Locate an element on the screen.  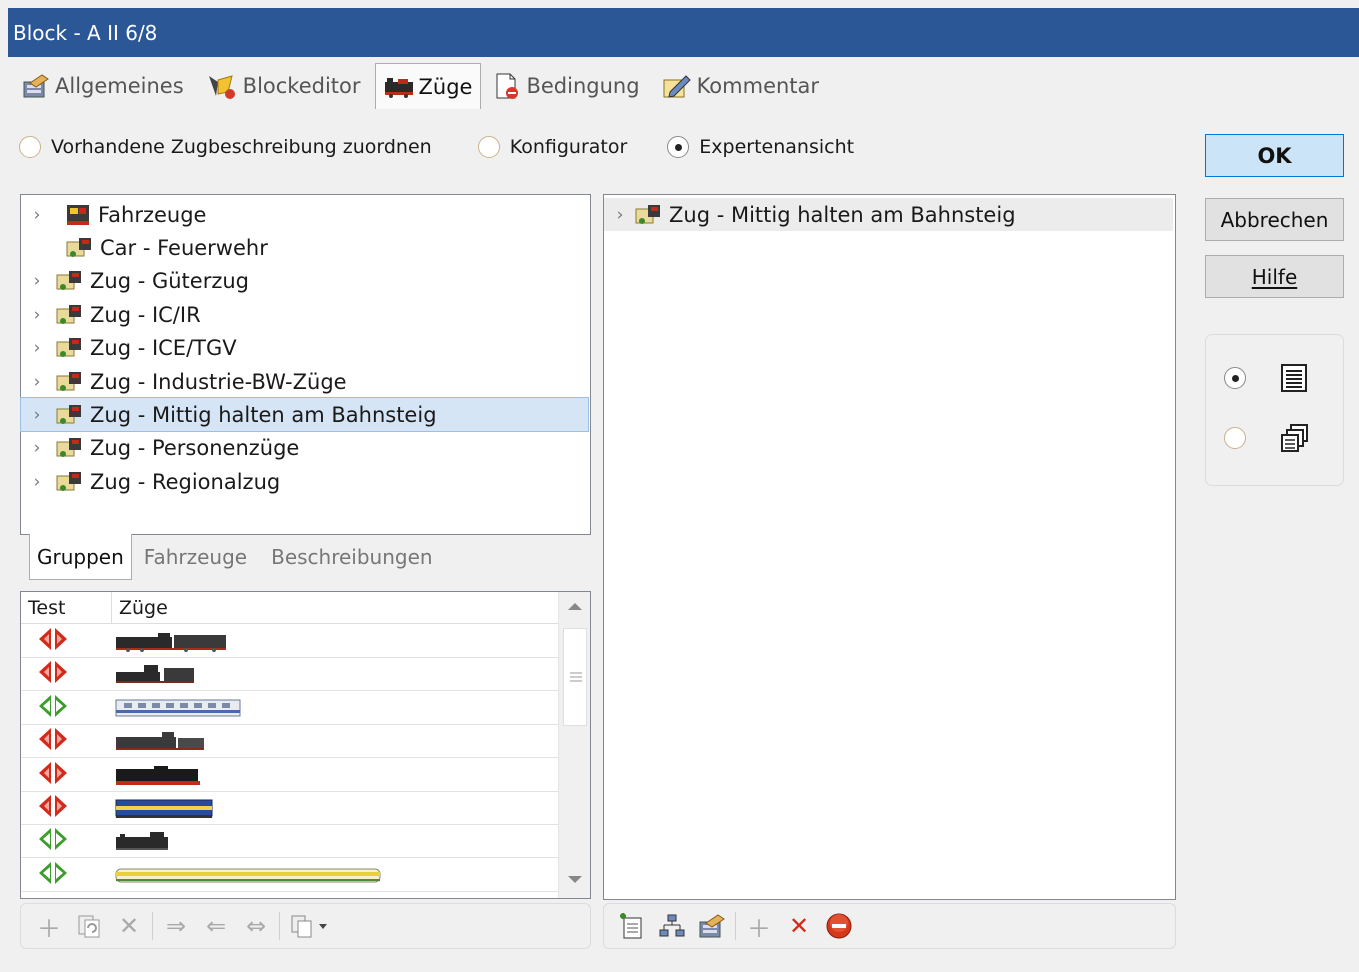
column-header-zuege: Züge is located at coordinates (335, 607).